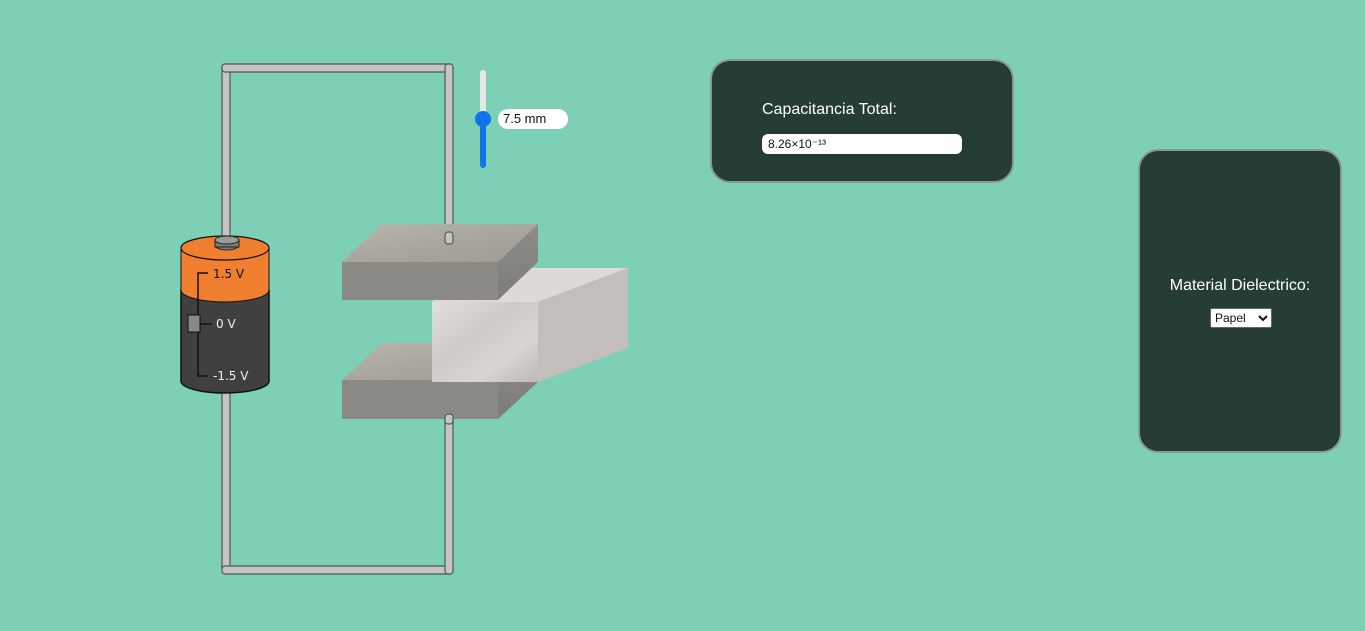 The width and height of the screenshot is (1365, 631). Describe the element at coordinates (862, 144) in the screenshot. I see `capacitance-value-field: 8.26×10⁻¹³` at that location.